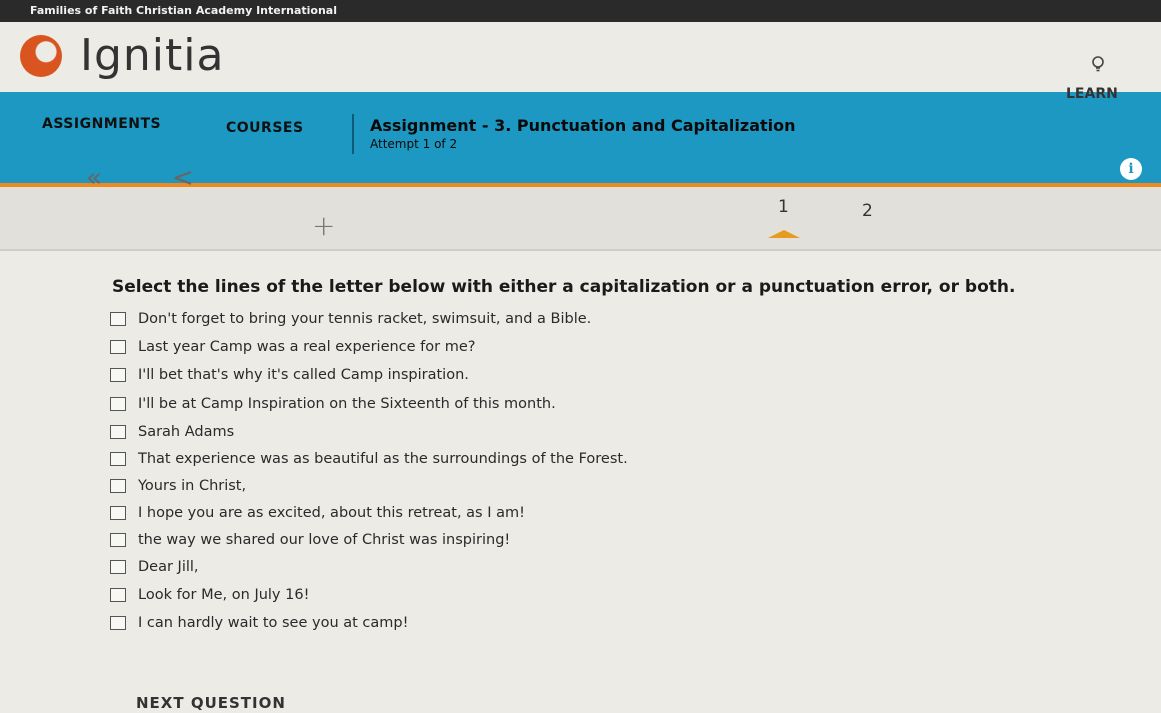 This screenshot has height=713, width=1161. What do you see at coordinates (94, 178) in the screenshot?
I see `first-question-icon: «` at bounding box center [94, 178].